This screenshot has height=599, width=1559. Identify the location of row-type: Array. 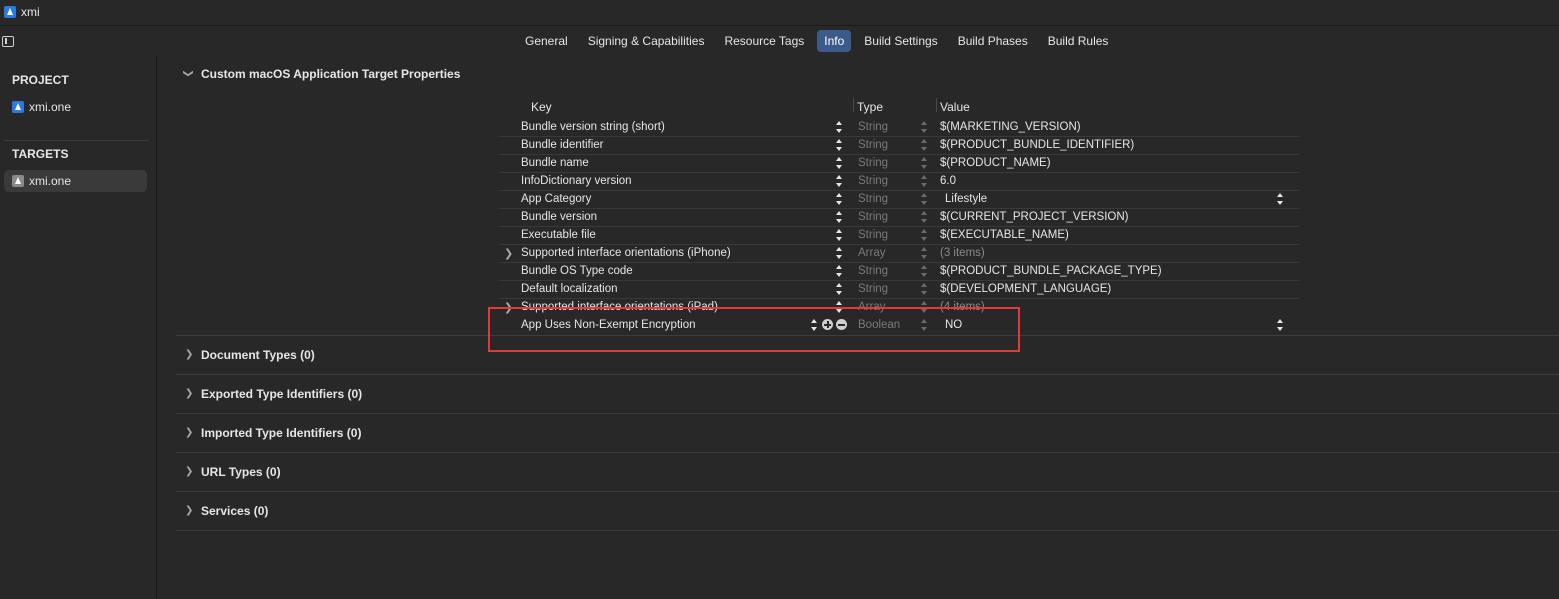
(872, 307).